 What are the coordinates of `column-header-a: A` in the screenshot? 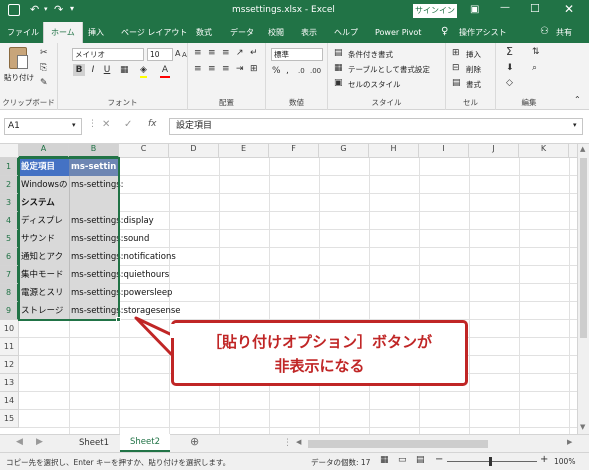 It's located at (44, 151).